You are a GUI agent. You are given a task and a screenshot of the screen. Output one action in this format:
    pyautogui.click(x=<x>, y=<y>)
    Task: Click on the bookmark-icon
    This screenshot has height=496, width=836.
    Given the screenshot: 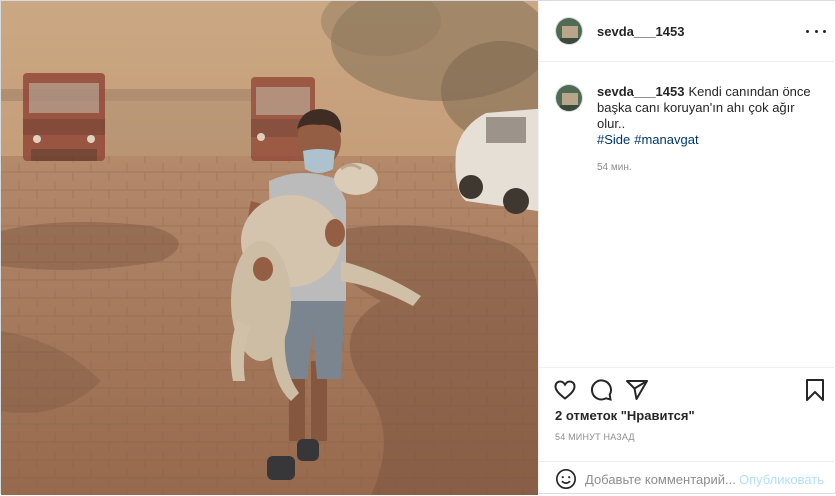 What is the action you would take?
    pyautogui.click(x=815, y=390)
    